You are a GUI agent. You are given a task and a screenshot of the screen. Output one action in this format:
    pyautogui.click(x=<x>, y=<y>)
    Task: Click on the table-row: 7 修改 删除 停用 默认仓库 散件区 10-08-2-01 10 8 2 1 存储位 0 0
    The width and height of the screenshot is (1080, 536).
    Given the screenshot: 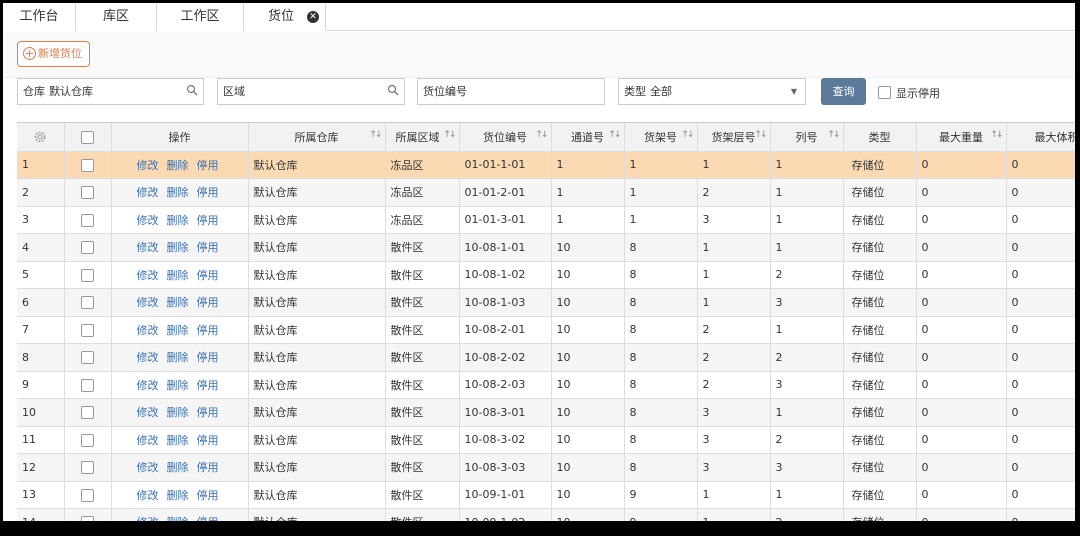 What is the action you would take?
    pyautogui.click(x=546, y=330)
    